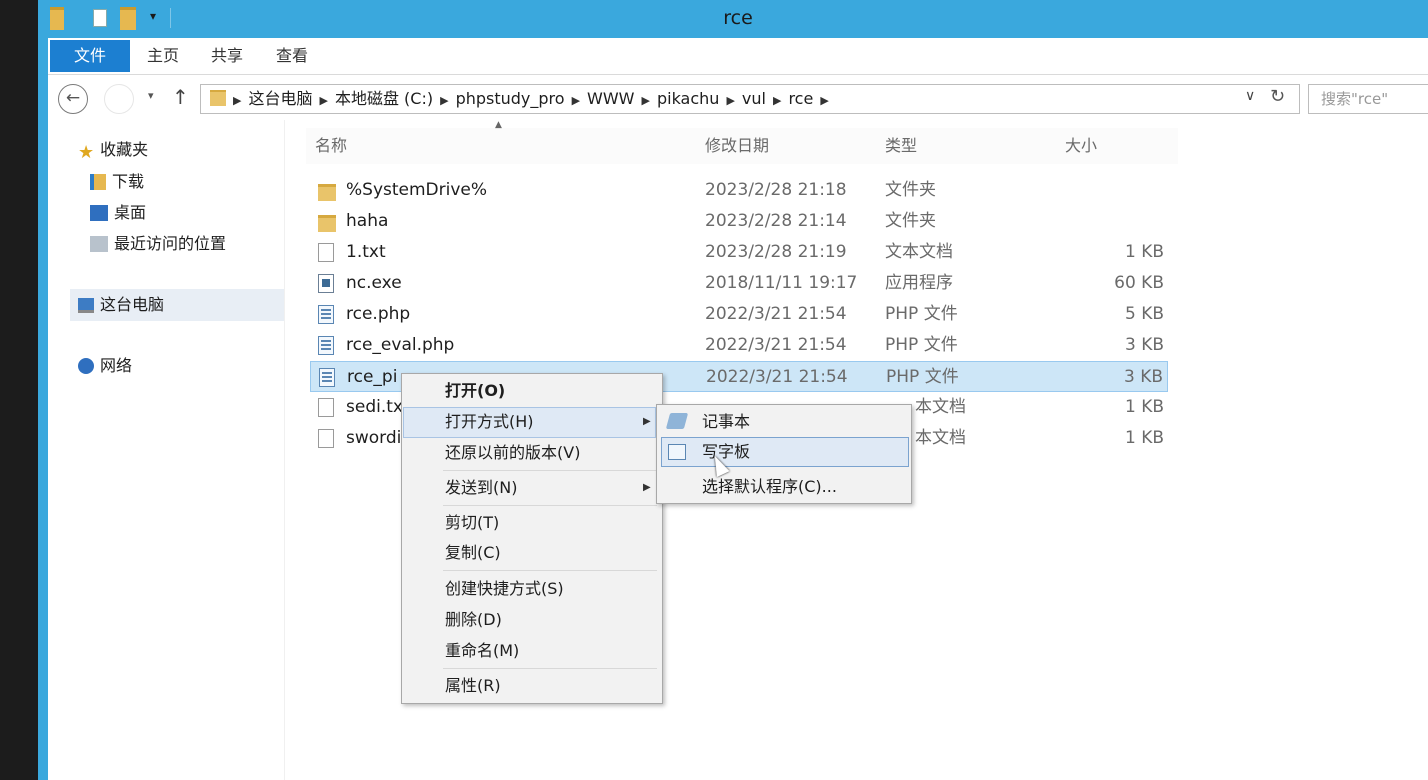 This screenshot has height=780, width=1428. Describe the element at coordinates (105, 366) in the screenshot. I see `sidebar-item-network: 网络` at that location.